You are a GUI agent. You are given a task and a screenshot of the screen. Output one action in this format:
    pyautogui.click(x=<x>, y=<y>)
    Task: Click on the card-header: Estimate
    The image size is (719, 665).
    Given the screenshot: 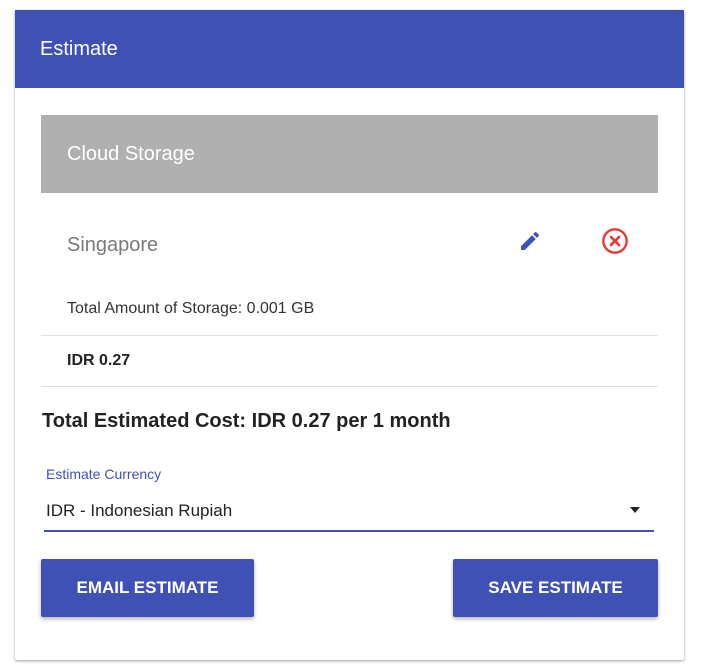 What is the action you would take?
    pyautogui.click(x=349, y=49)
    